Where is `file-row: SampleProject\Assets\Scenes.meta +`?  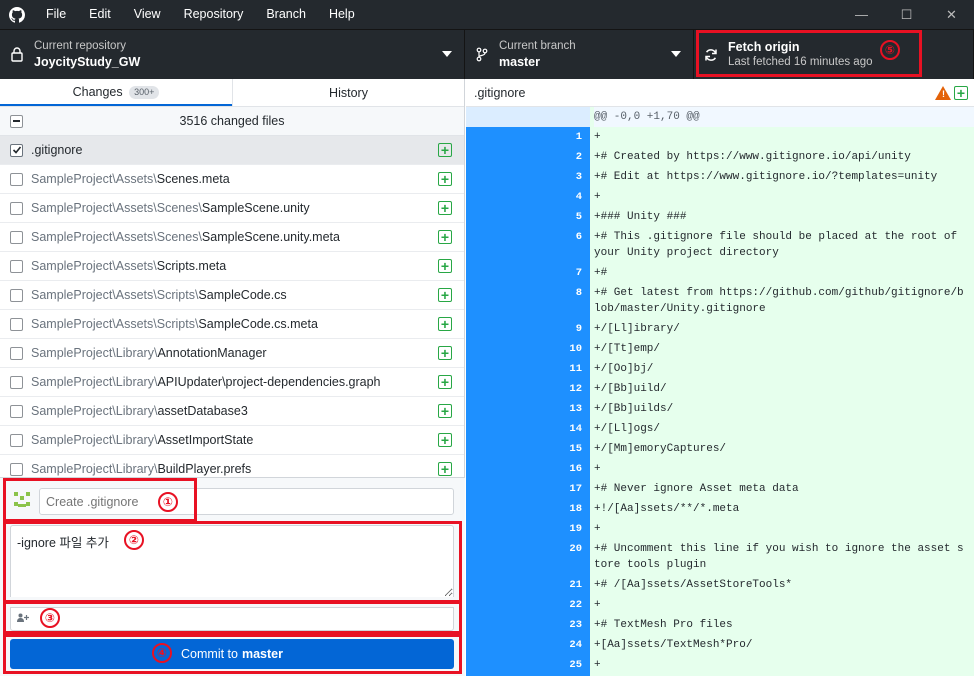 file-row: SampleProject\Assets\Scenes.meta + is located at coordinates (232, 179).